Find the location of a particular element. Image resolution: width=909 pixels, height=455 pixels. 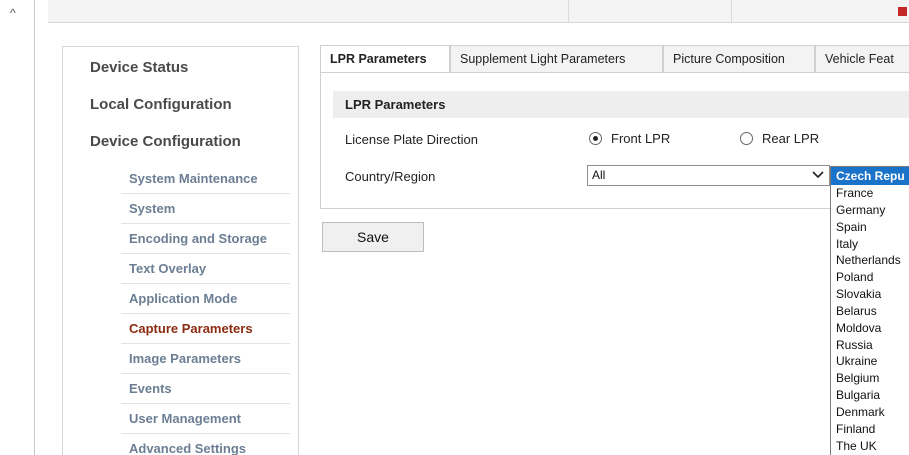

gutter-divider is located at coordinates (34, 227).